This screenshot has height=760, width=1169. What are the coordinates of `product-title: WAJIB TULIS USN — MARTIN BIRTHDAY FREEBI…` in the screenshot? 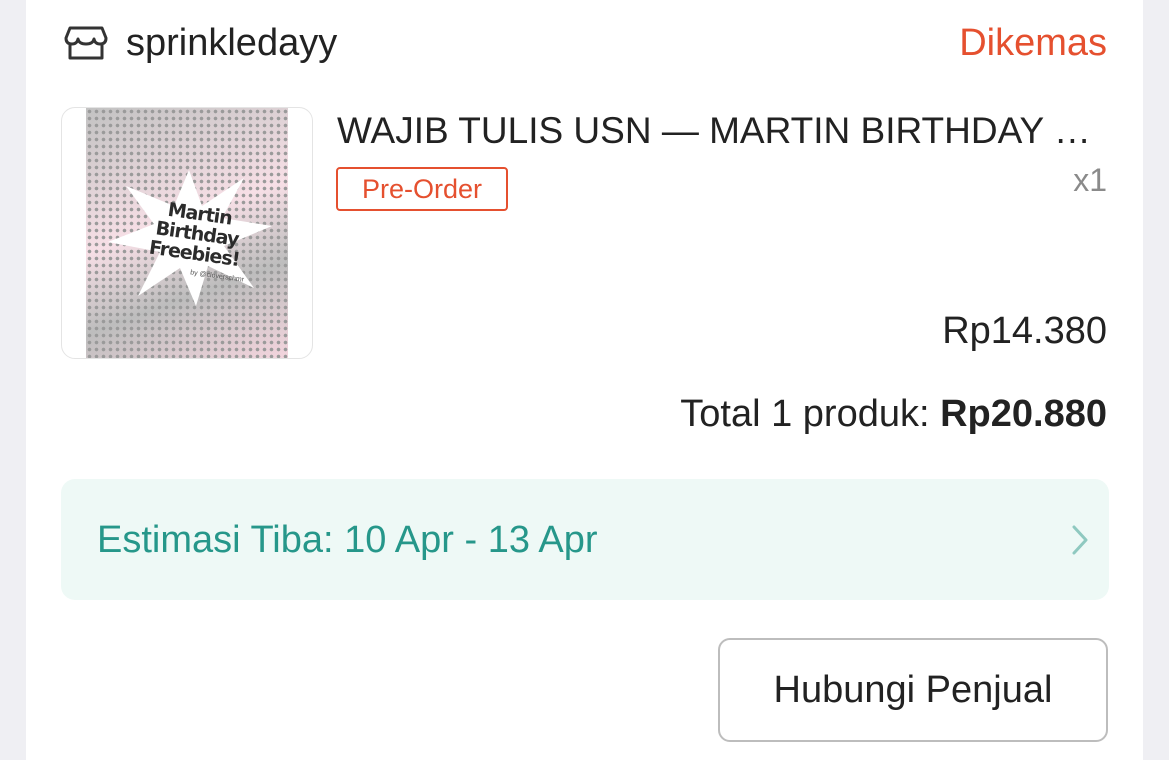 It's located at (722, 131).